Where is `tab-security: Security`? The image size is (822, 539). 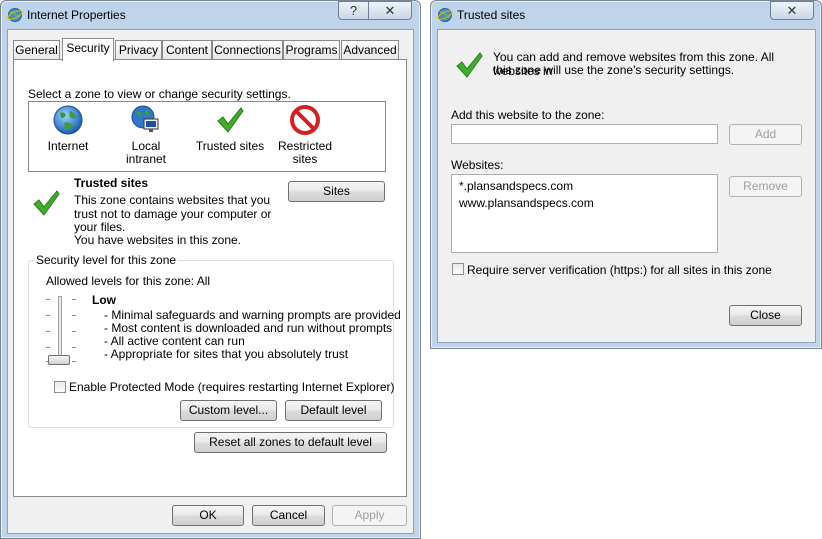 tab-security: Security is located at coordinates (88, 49).